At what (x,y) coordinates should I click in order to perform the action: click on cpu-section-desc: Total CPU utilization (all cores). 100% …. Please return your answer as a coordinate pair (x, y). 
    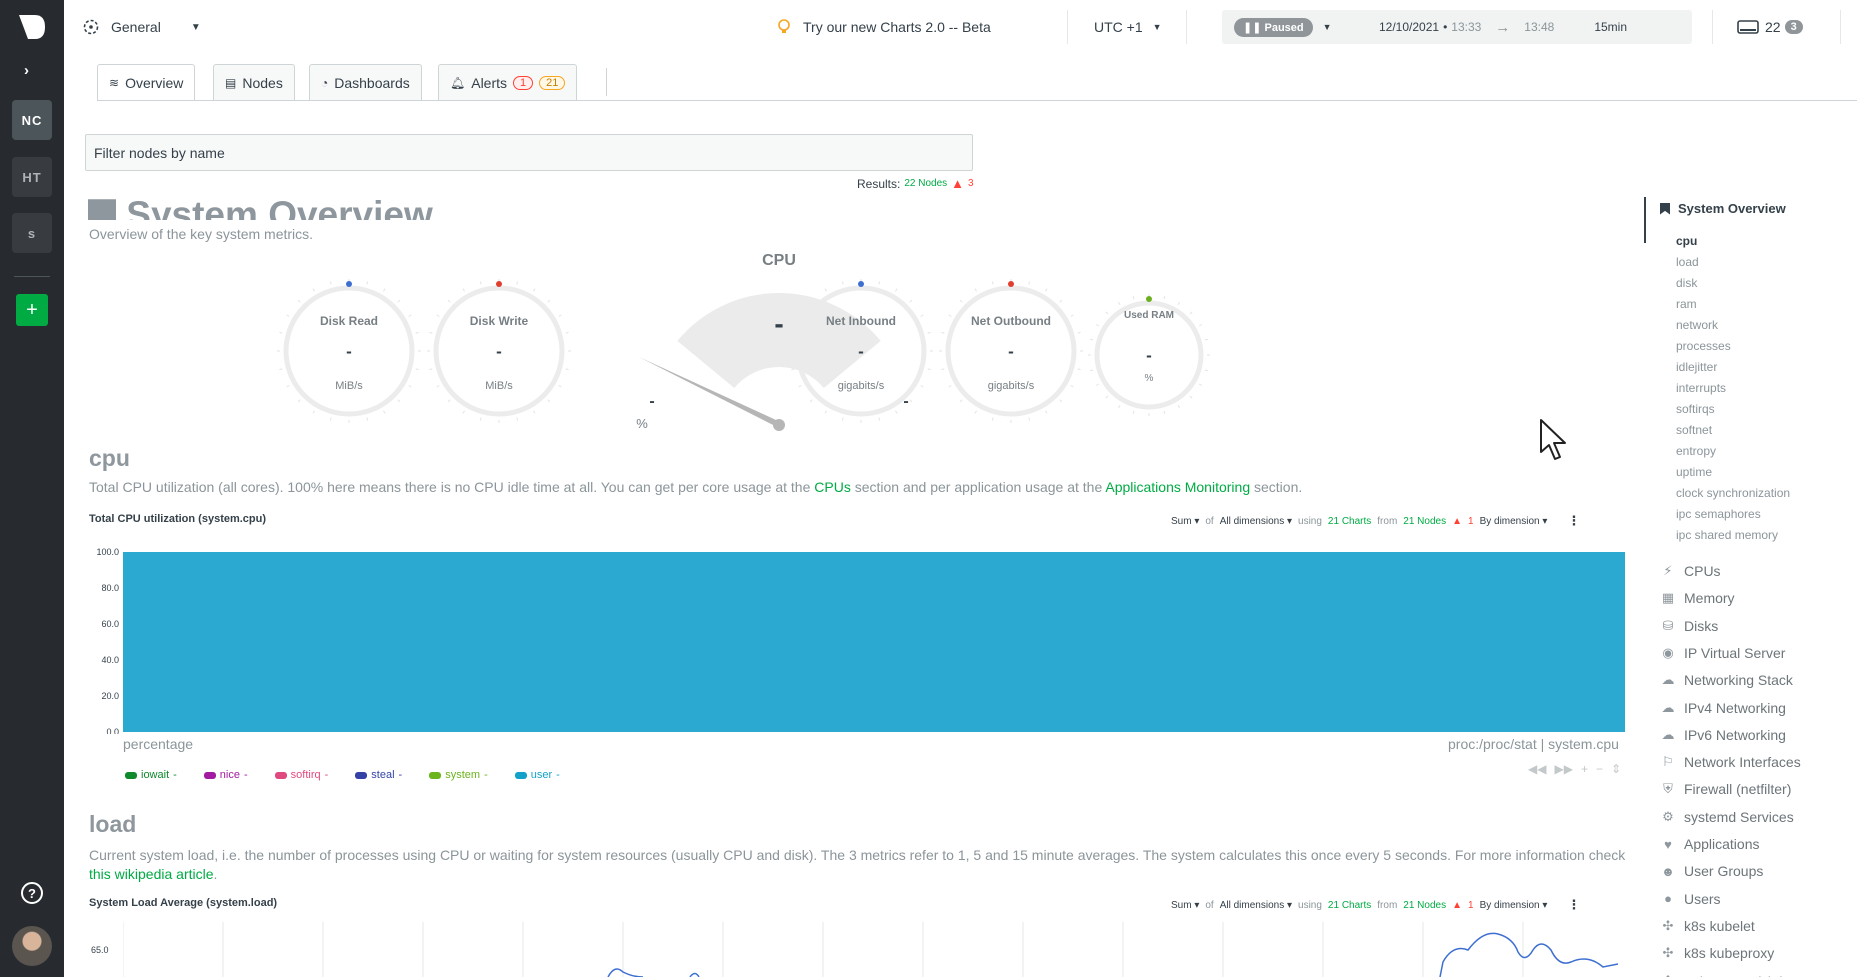
    Looking at the image, I should click on (864, 487).